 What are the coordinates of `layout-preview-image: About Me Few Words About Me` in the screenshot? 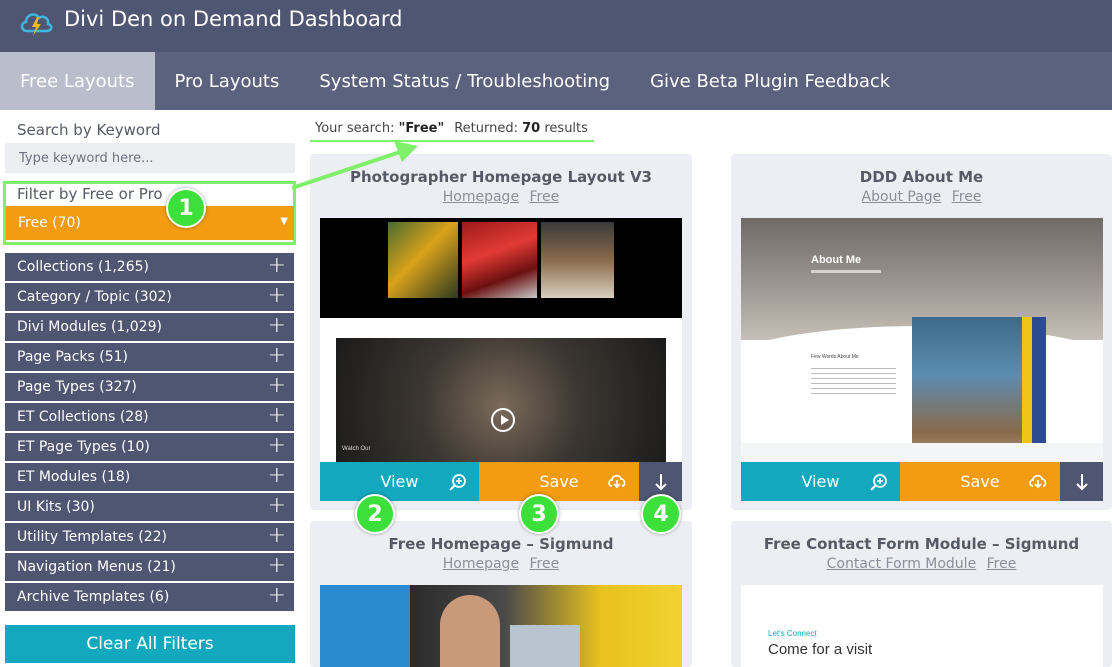 It's located at (922, 340).